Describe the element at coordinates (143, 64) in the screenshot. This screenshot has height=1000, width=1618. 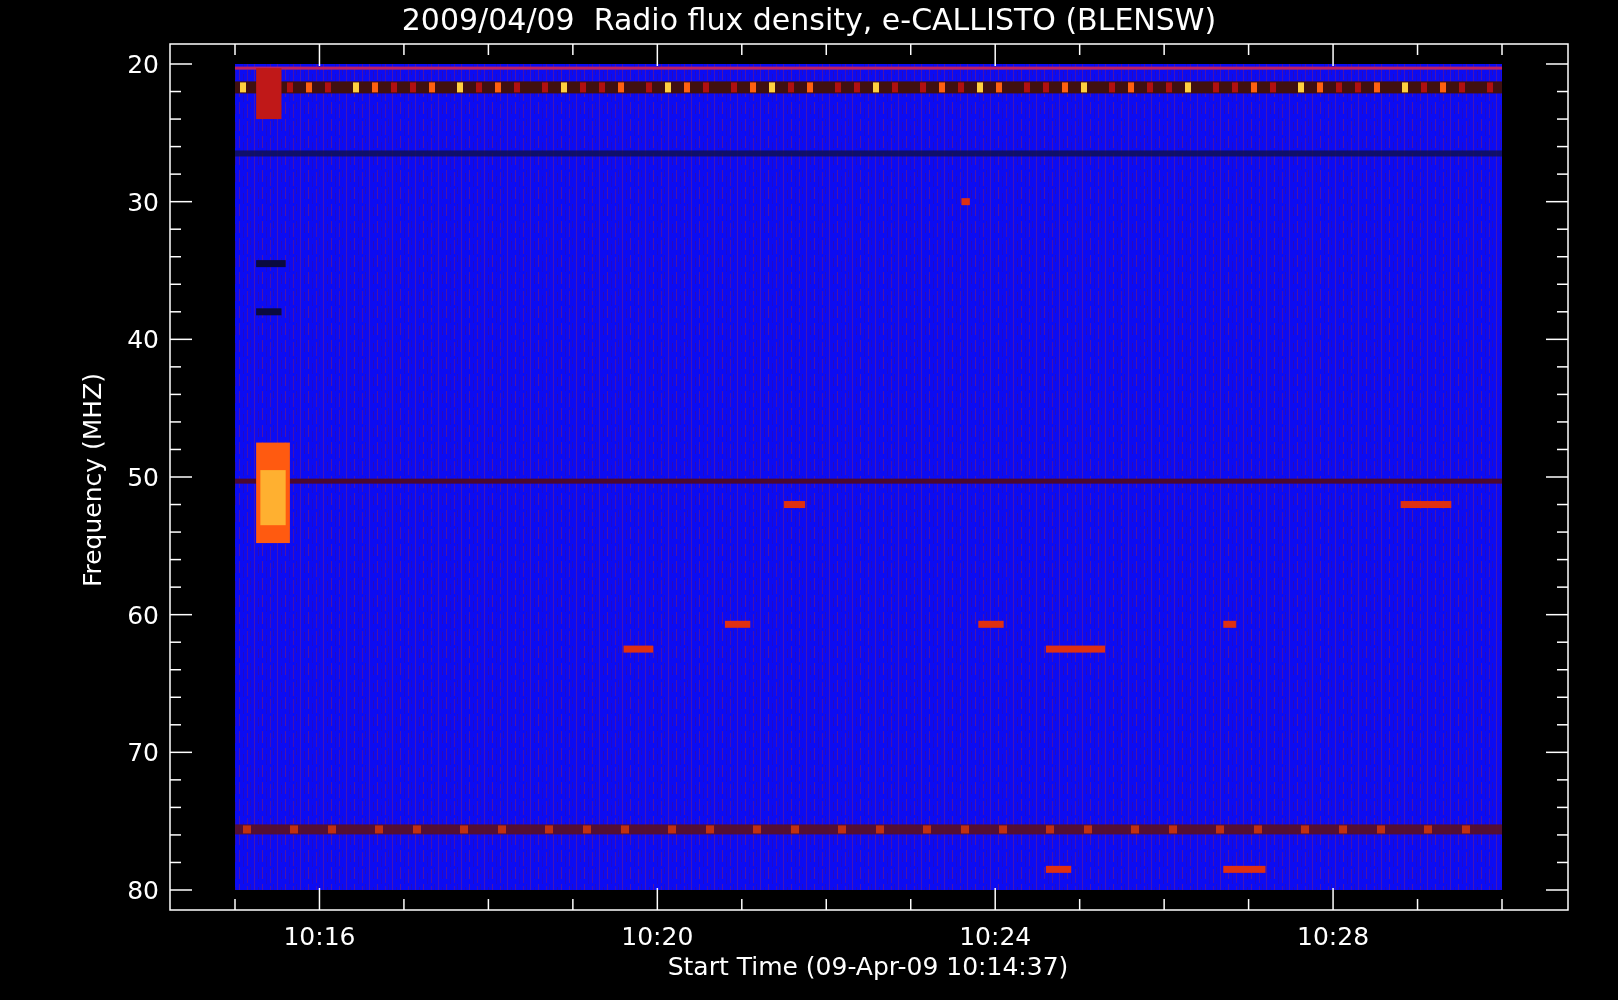
I see `y-tick-label: 20` at that location.